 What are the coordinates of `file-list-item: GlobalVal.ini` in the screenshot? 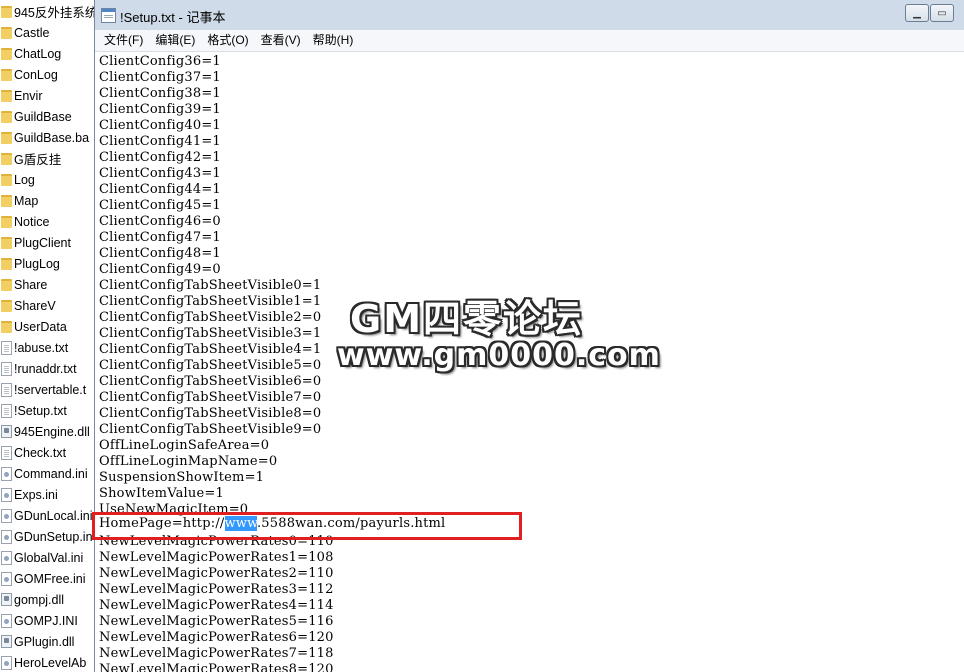 It's located at (48, 557).